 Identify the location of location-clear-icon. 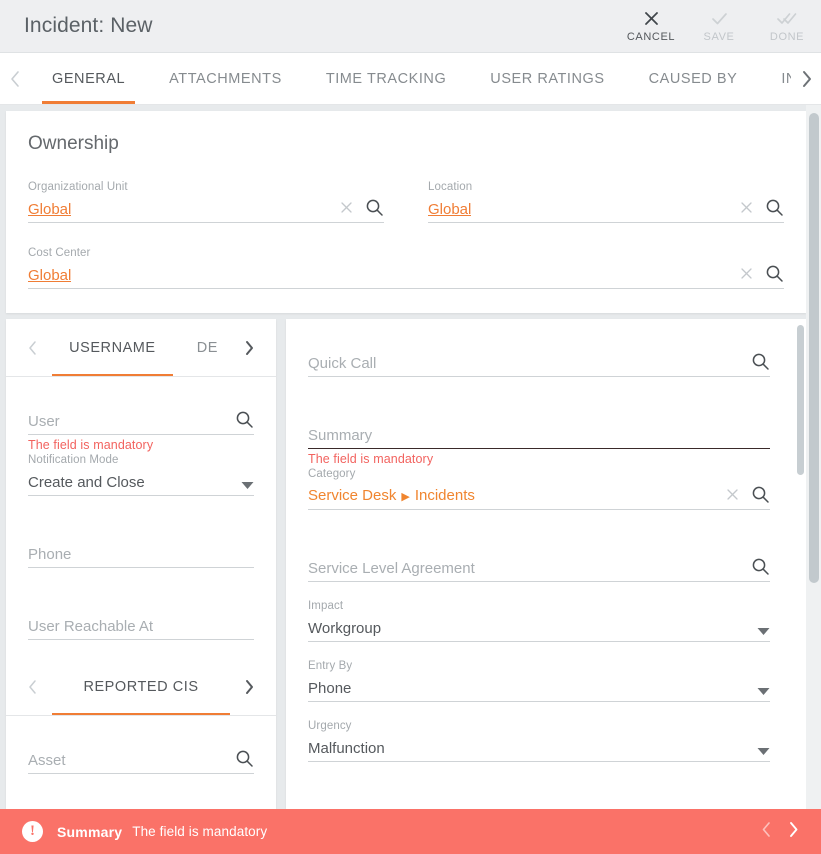
(746, 209).